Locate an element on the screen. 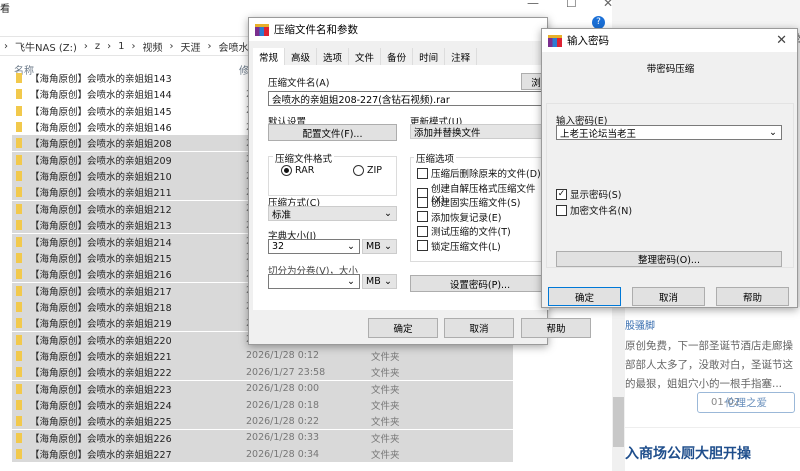 The height and width of the screenshot is (471, 800). archive-name-input: 会喷水的亲姐姐208-227(含钻石视频).rar is located at coordinates (410, 98).